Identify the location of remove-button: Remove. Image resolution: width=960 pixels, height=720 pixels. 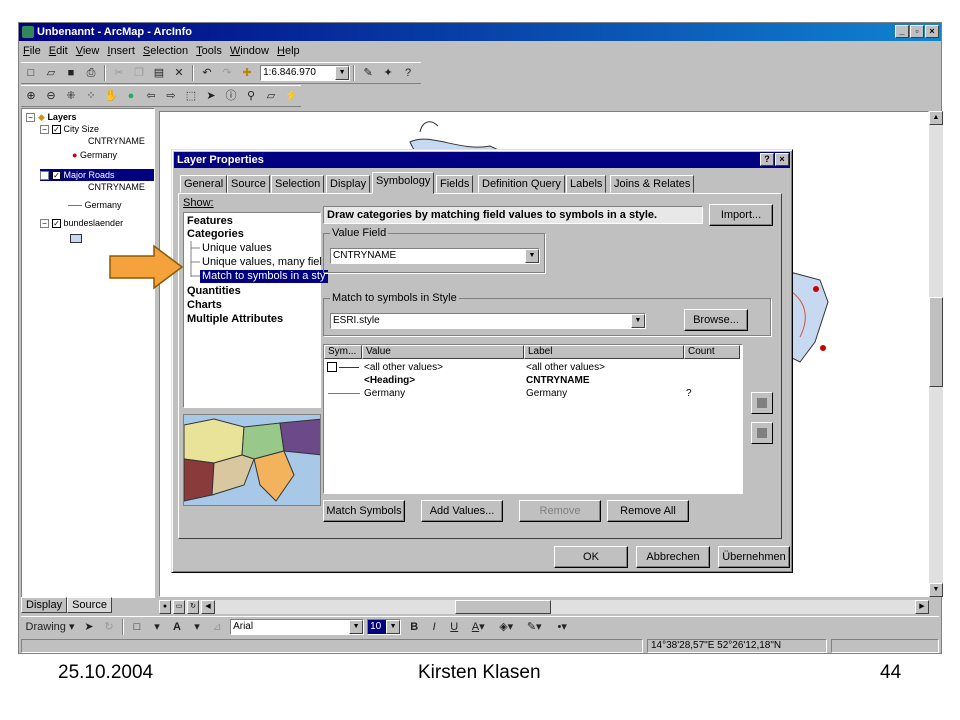
(560, 511).